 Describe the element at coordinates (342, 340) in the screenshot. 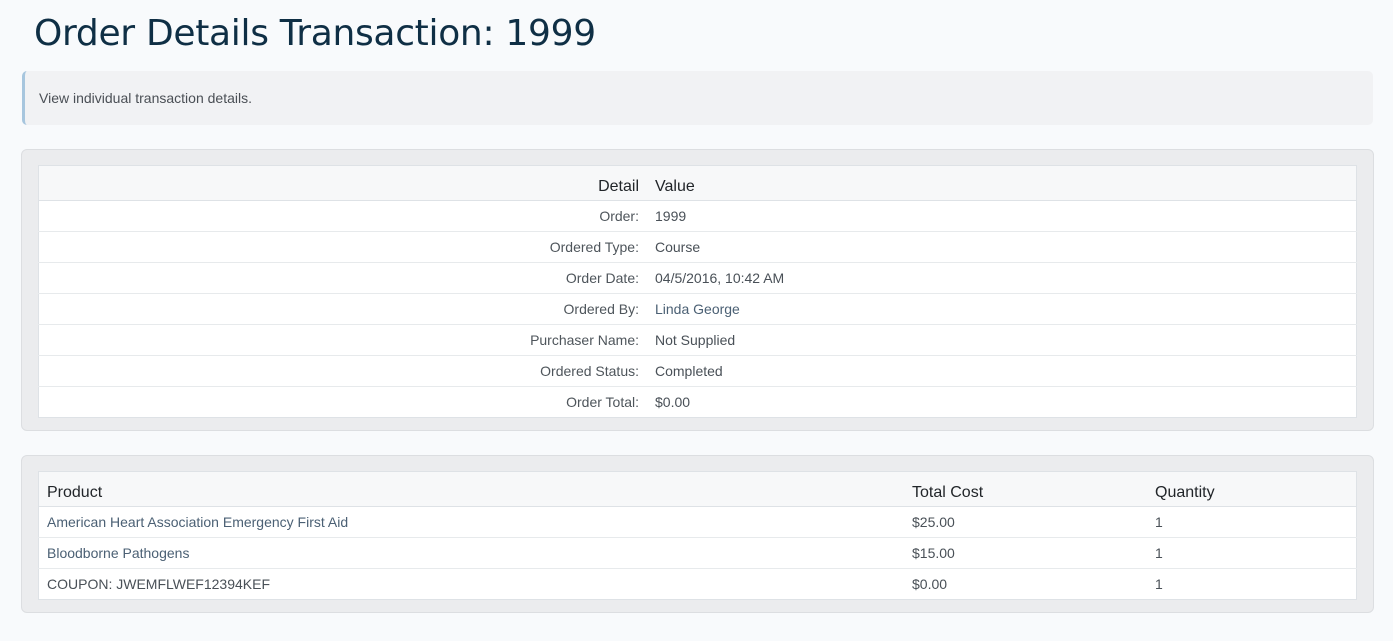

I see `detail-label-purchaser-name: Purchaser Name:` at that location.